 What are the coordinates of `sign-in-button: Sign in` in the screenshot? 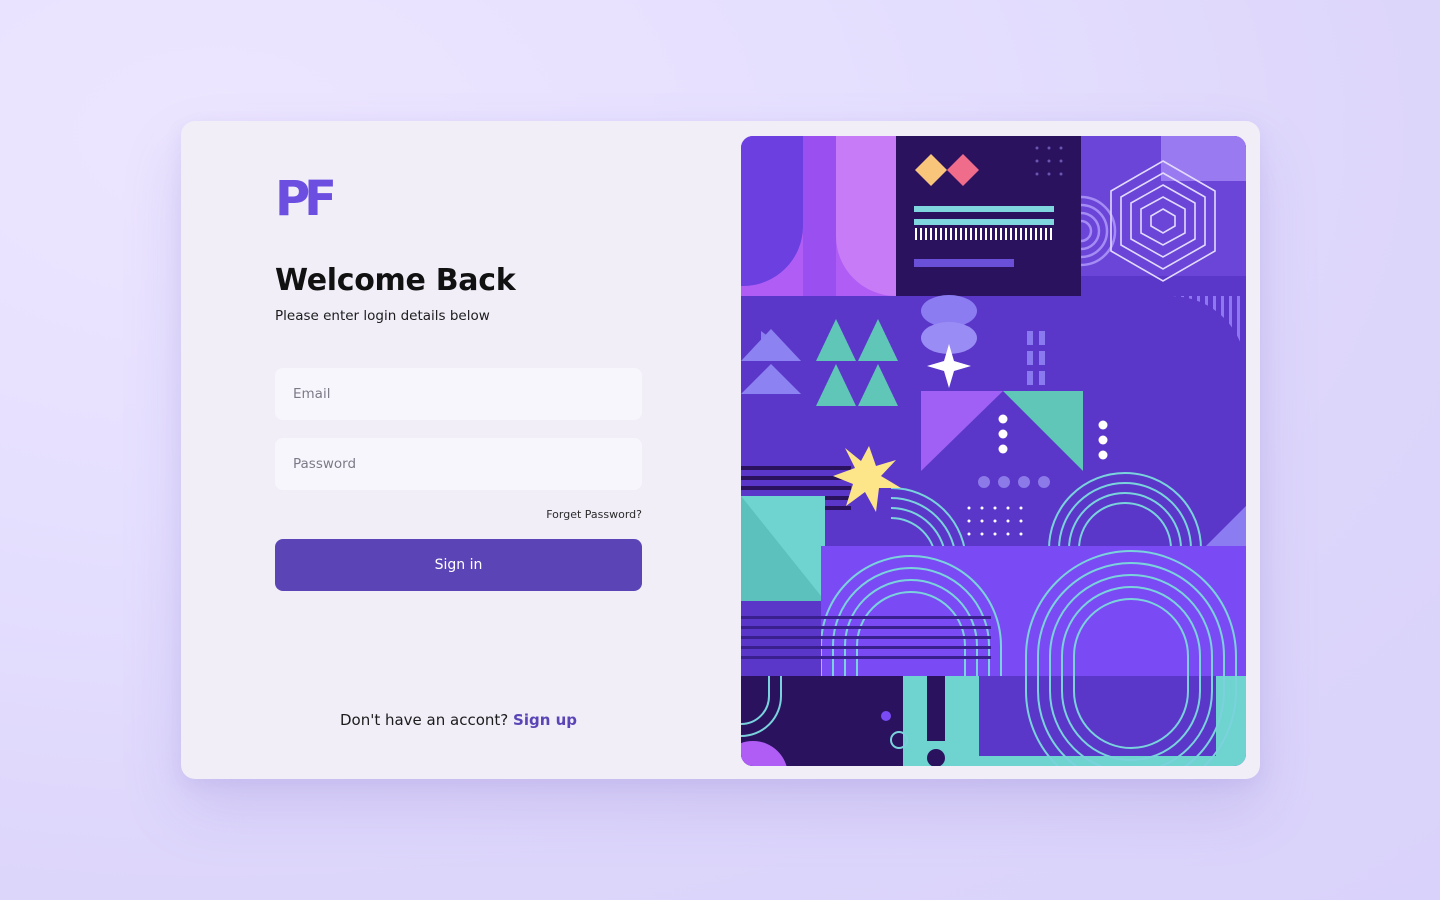 It's located at (458, 565).